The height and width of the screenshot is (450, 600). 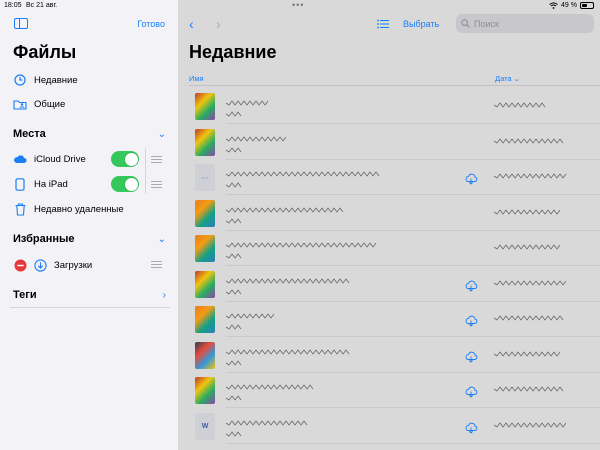 What do you see at coordinates (89, 295) in the screenshot?
I see `tags-section-header: Теги ›` at bounding box center [89, 295].